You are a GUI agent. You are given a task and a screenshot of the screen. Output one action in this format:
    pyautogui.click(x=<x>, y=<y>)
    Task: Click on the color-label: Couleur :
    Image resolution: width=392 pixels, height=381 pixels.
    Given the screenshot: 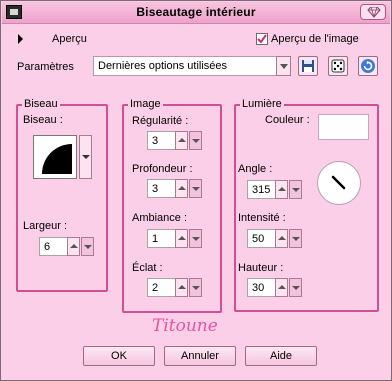 What is the action you would take?
    pyautogui.click(x=287, y=120)
    